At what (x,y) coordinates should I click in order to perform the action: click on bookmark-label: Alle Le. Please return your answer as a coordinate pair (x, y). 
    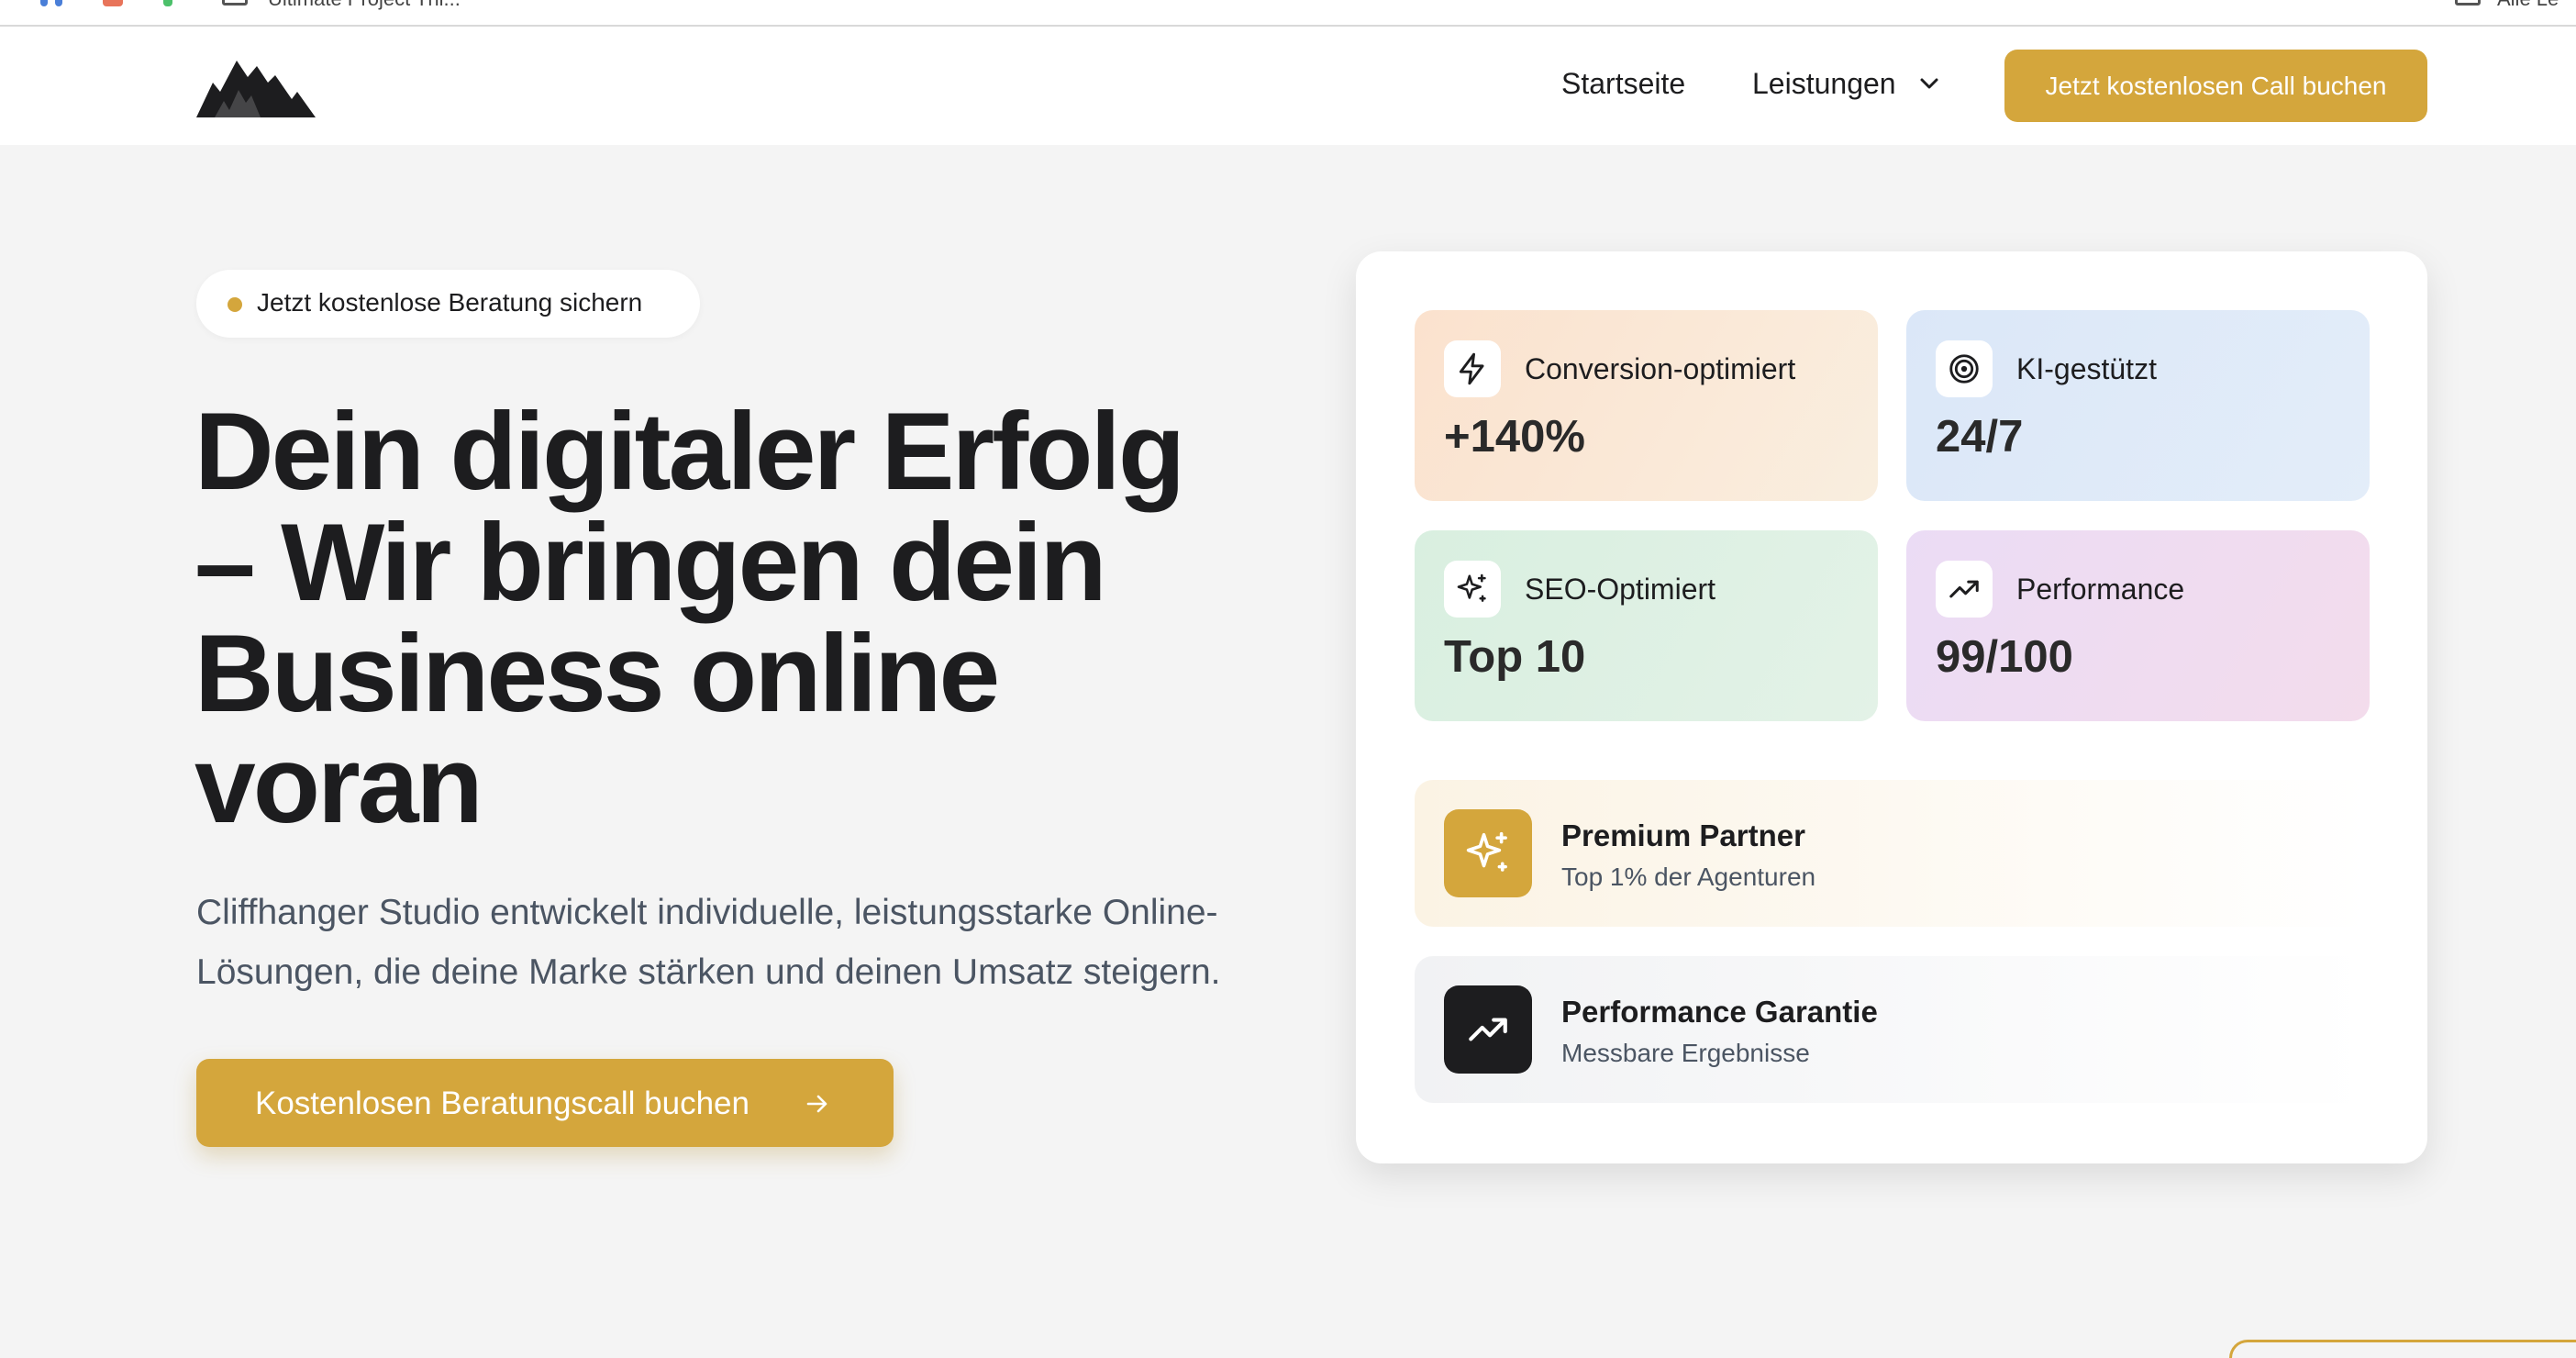
    Looking at the image, I should click on (2528, 5).